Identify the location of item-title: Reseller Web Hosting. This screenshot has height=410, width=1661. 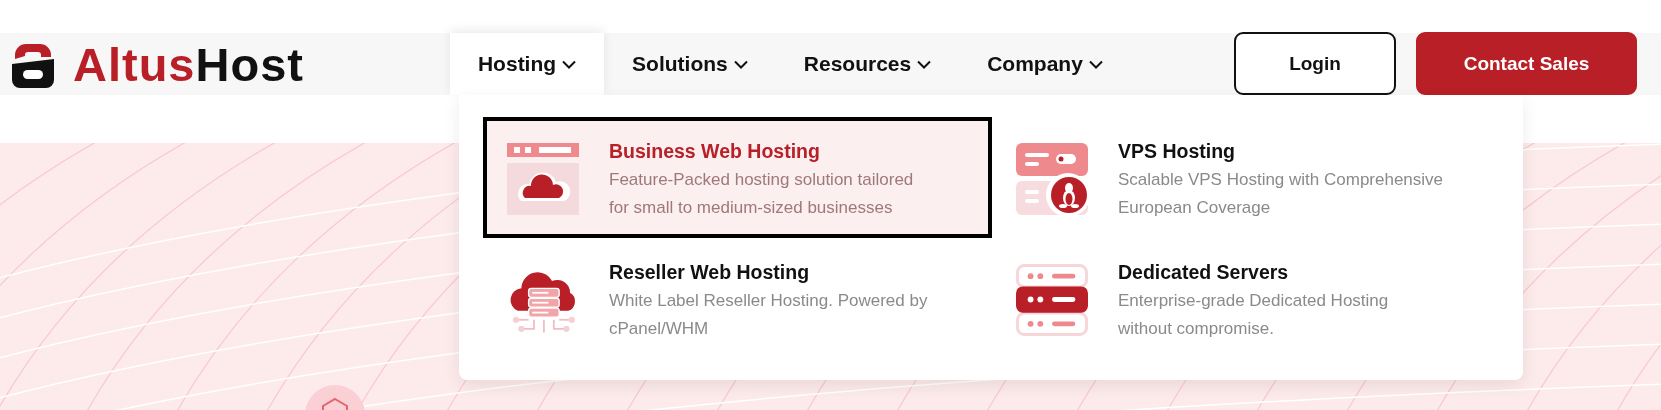
(710, 272).